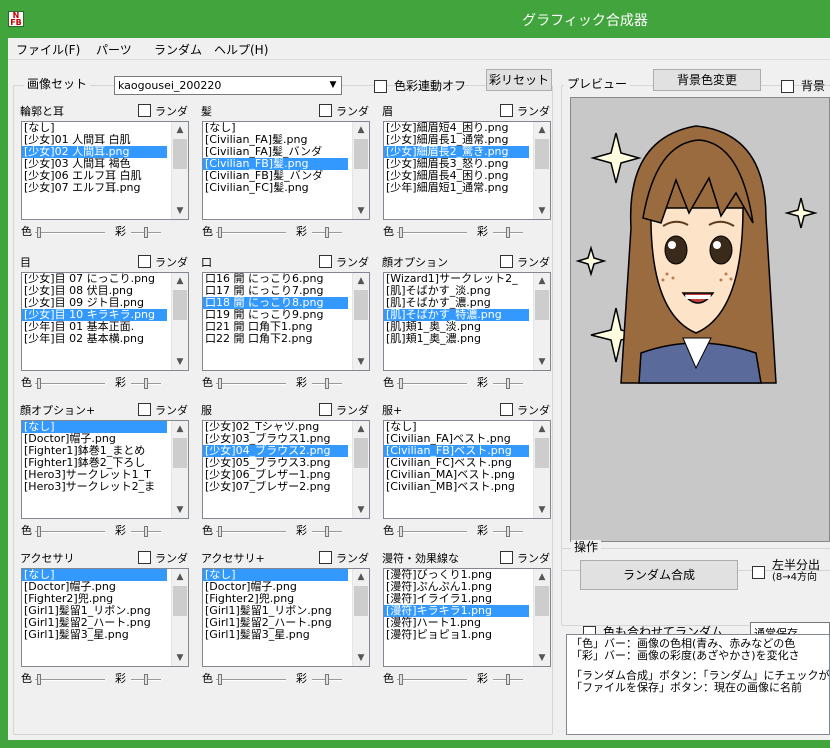  What do you see at coordinates (275, 439) in the screenshot?
I see `list-item: [少女]03_ブラウス1.png` at bounding box center [275, 439].